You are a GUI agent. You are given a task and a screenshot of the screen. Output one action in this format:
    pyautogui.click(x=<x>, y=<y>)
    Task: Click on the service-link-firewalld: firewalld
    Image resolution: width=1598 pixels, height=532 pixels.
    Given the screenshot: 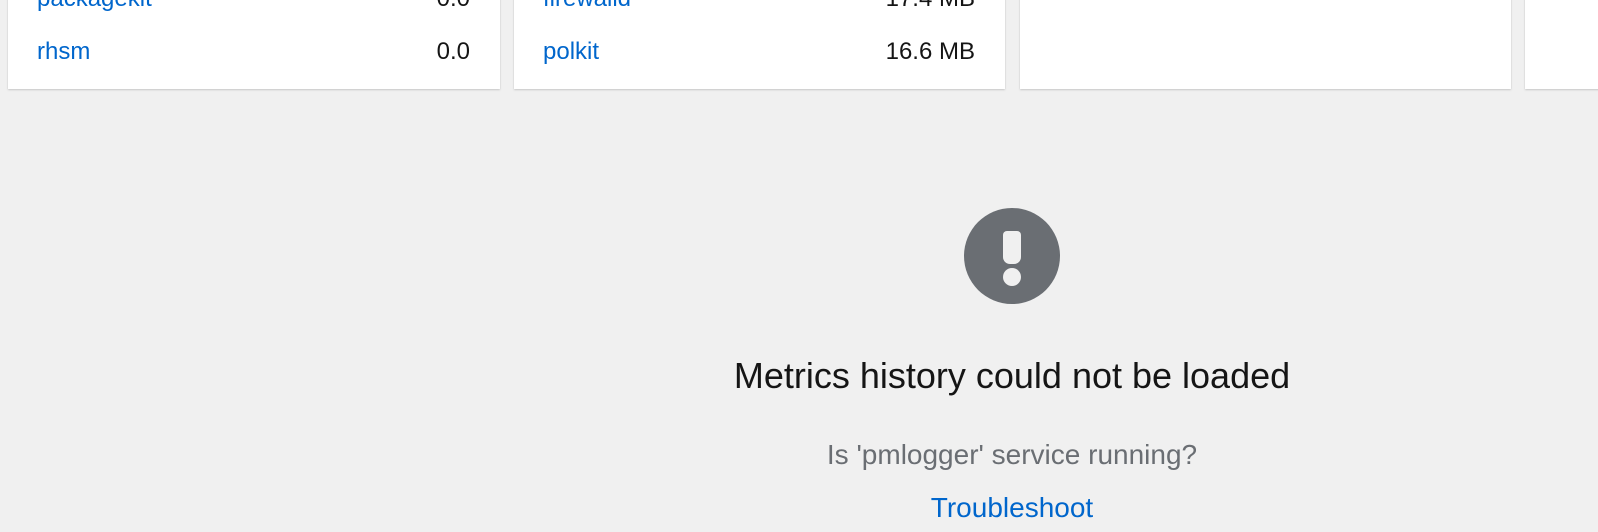 What is the action you would take?
    pyautogui.click(x=587, y=6)
    